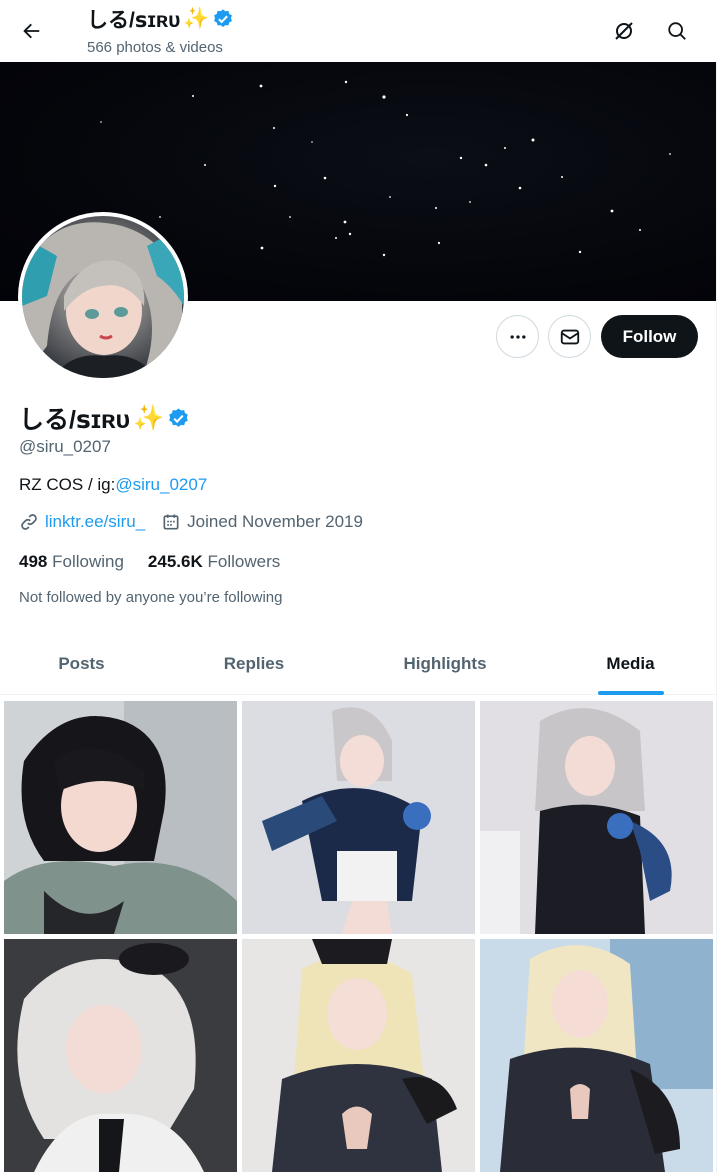 Image resolution: width=717 pixels, height=1173 pixels. What do you see at coordinates (649, 336) in the screenshot?
I see `follow-button: Follow` at bounding box center [649, 336].